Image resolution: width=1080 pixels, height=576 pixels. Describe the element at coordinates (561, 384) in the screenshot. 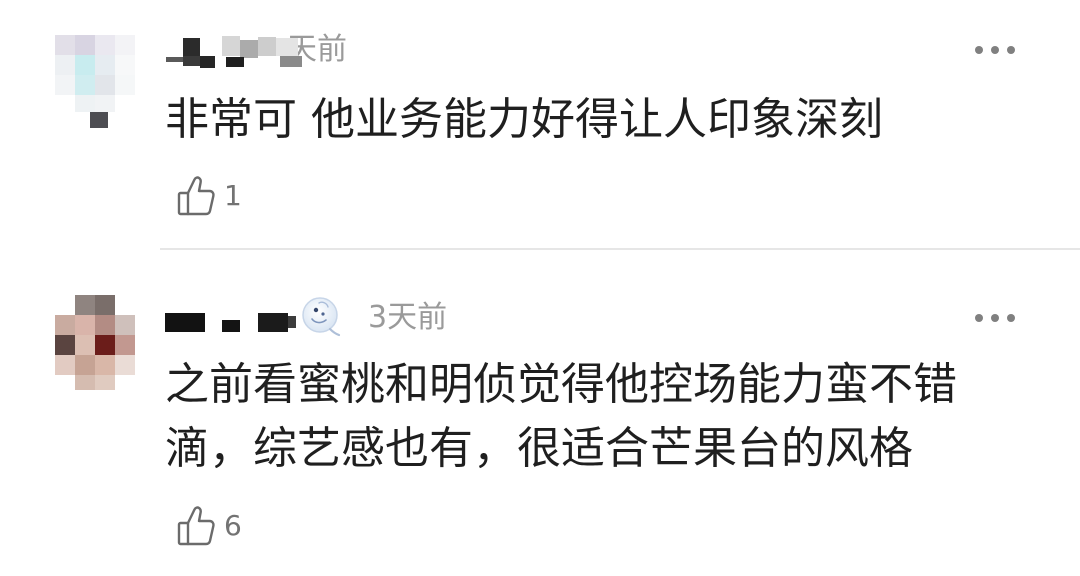

I see `comment-text-line: 之前看蜜桃和明侦觉得他控场能力蛮不错` at that location.